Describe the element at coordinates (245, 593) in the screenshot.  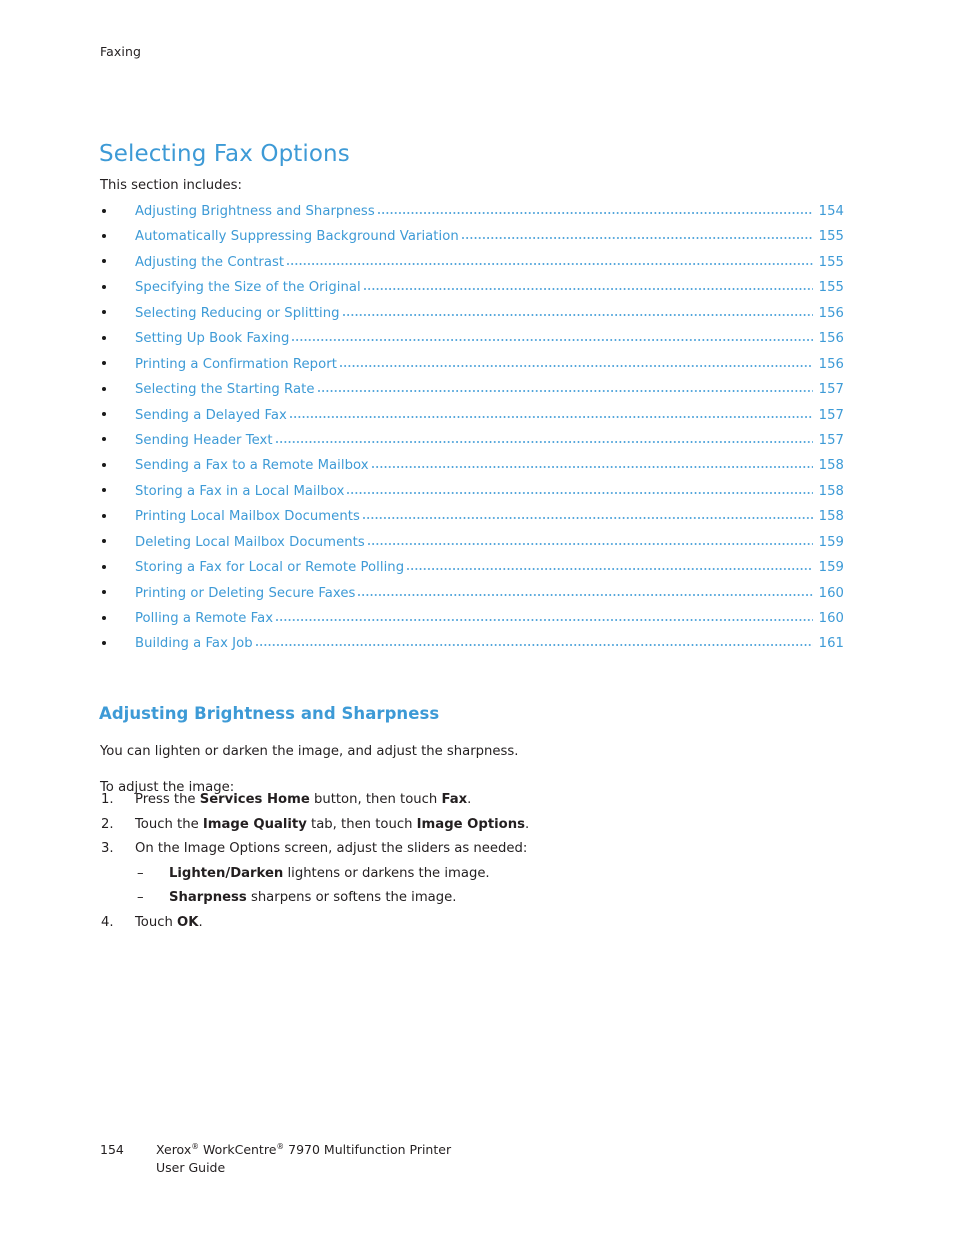
I see `toc-entry-label: Printing or Deleting Secure Faxes` at that location.